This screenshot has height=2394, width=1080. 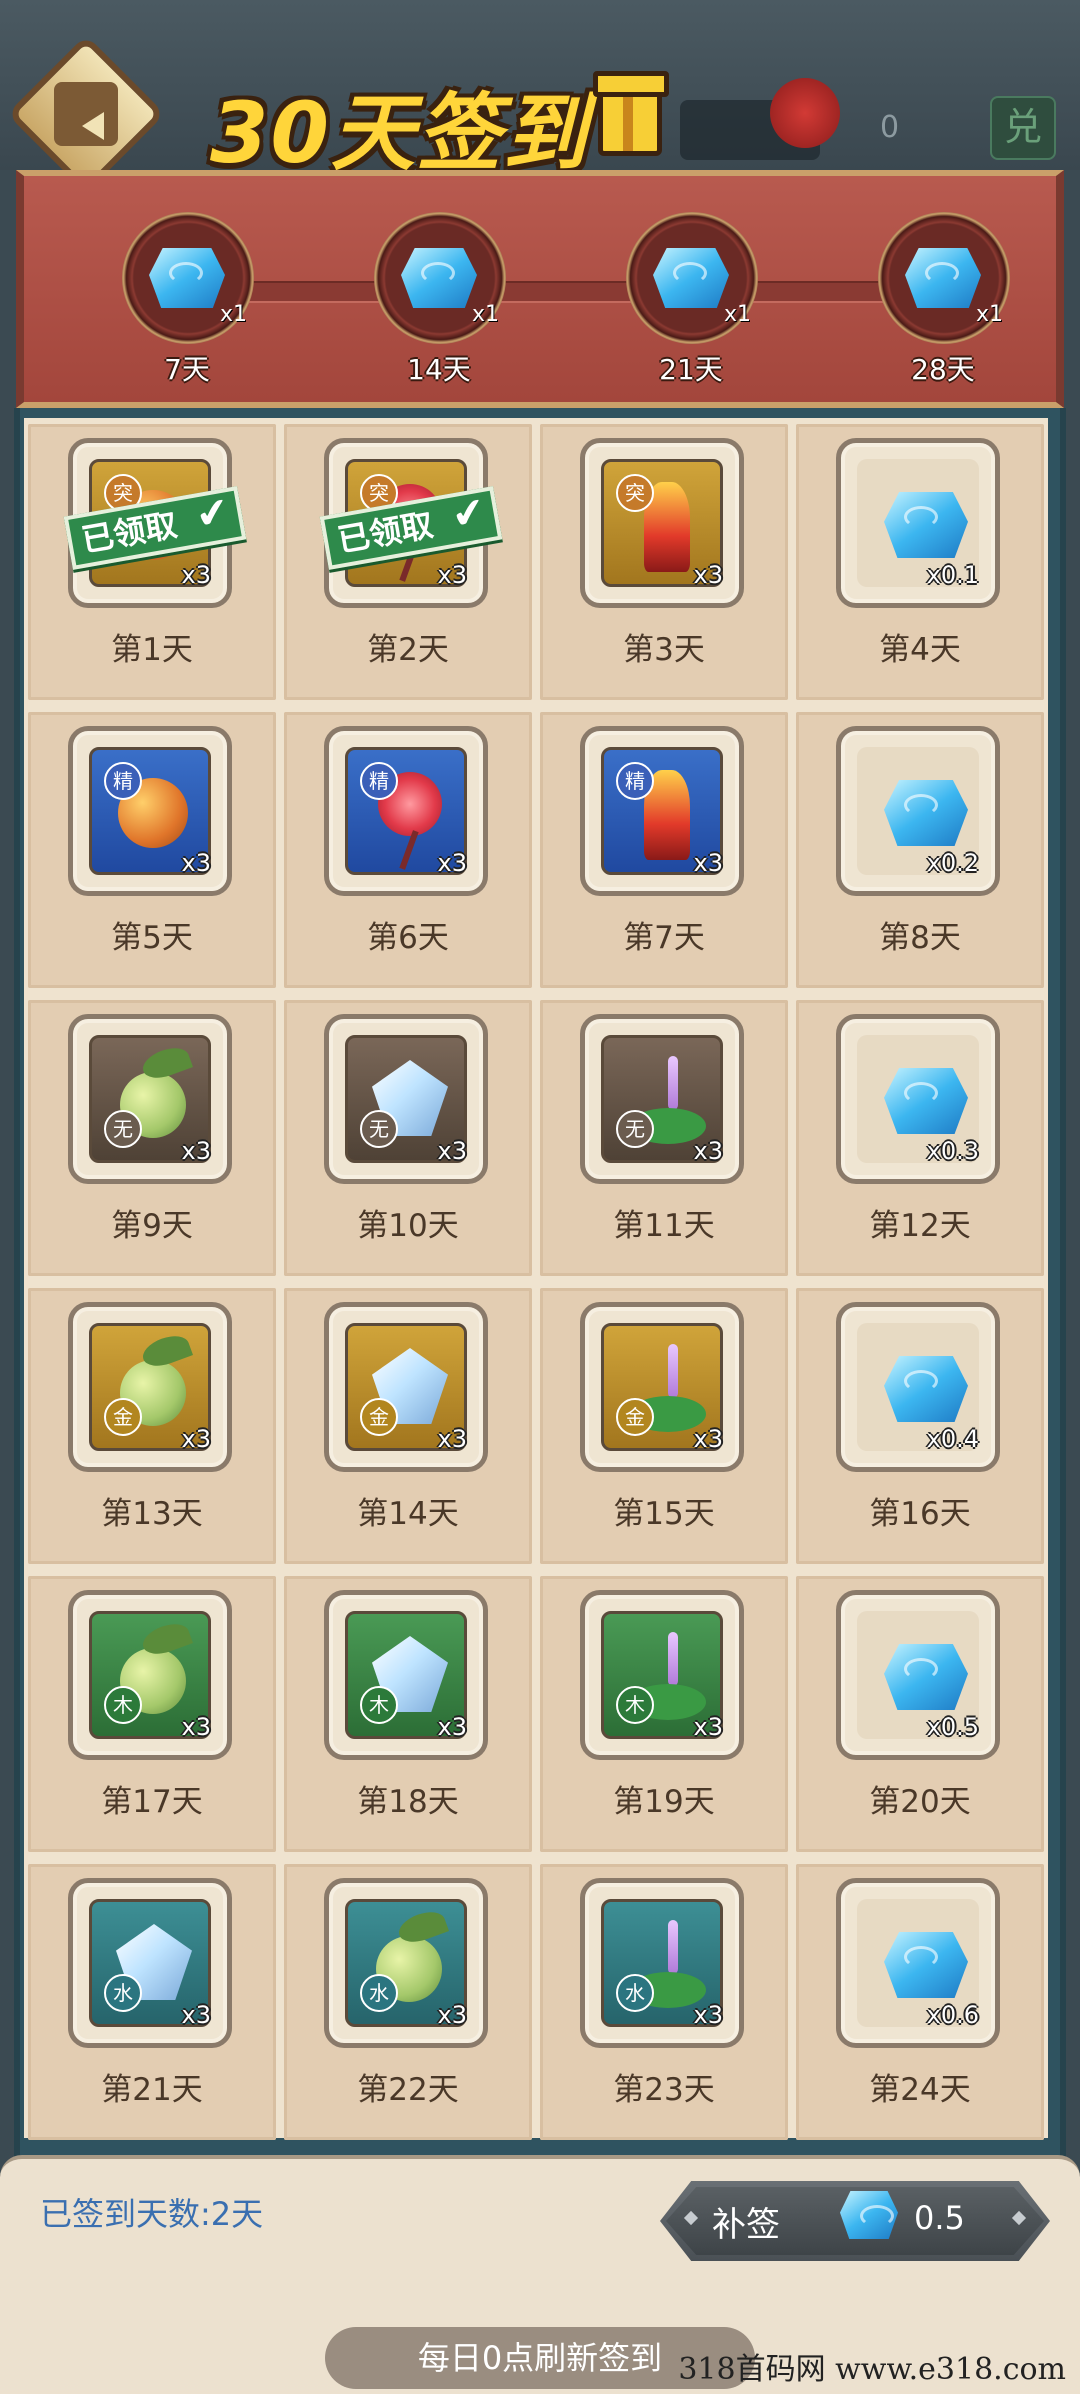 I want to click on day-cell: 精 x3 第6天, so click(x=408, y=850).